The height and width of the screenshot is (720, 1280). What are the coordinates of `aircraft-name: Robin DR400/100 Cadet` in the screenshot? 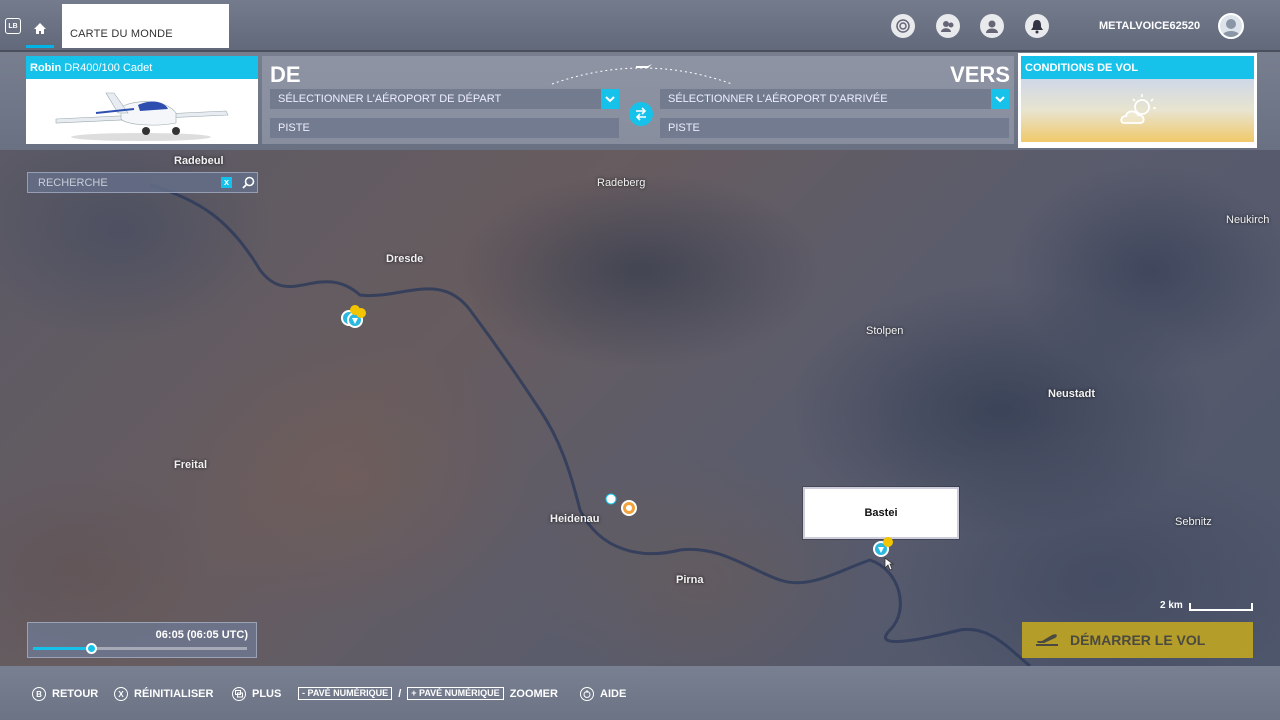 It's located at (142, 67).